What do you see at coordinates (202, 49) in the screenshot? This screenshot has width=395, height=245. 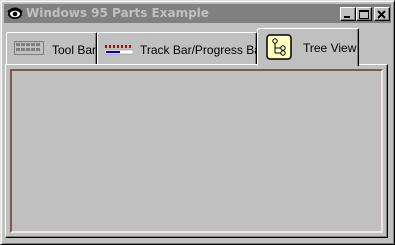 I see `tab-label: Track Bar/Progress Bar` at bounding box center [202, 49].